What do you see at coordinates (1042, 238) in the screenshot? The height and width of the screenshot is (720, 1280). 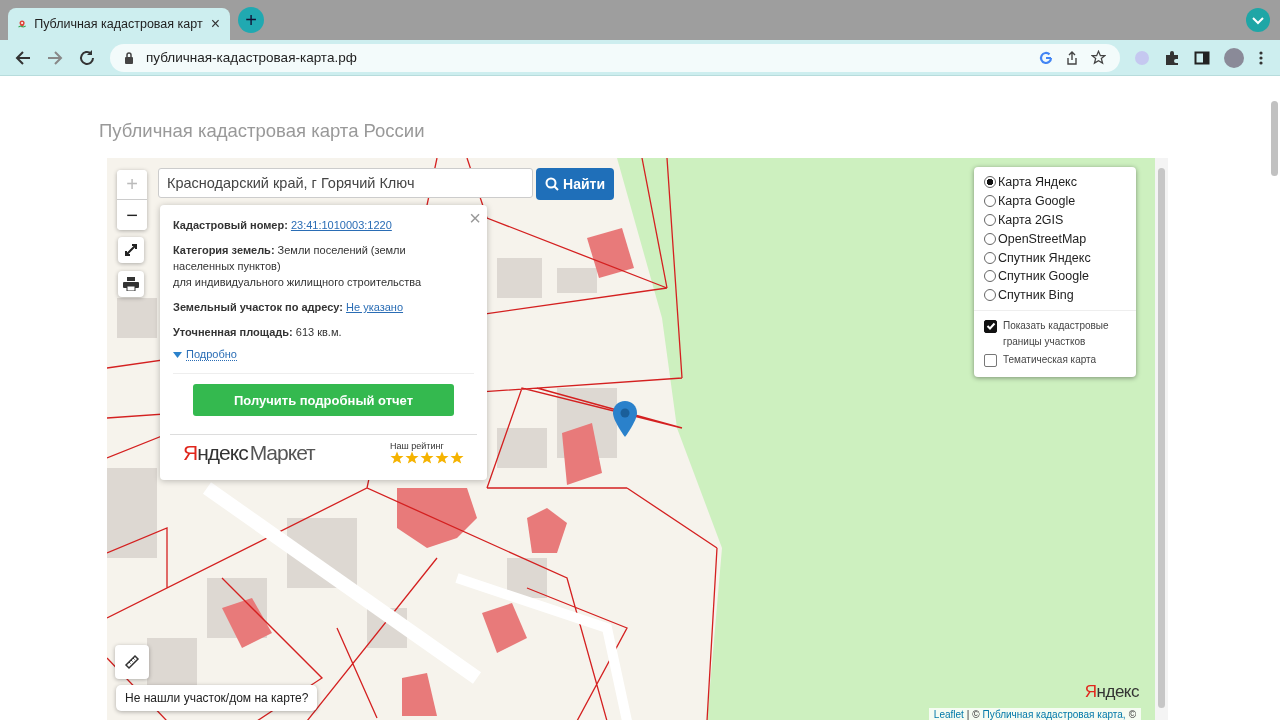 I see `layer-label: OpenStreetMap` at bounding box center [1042, 238].